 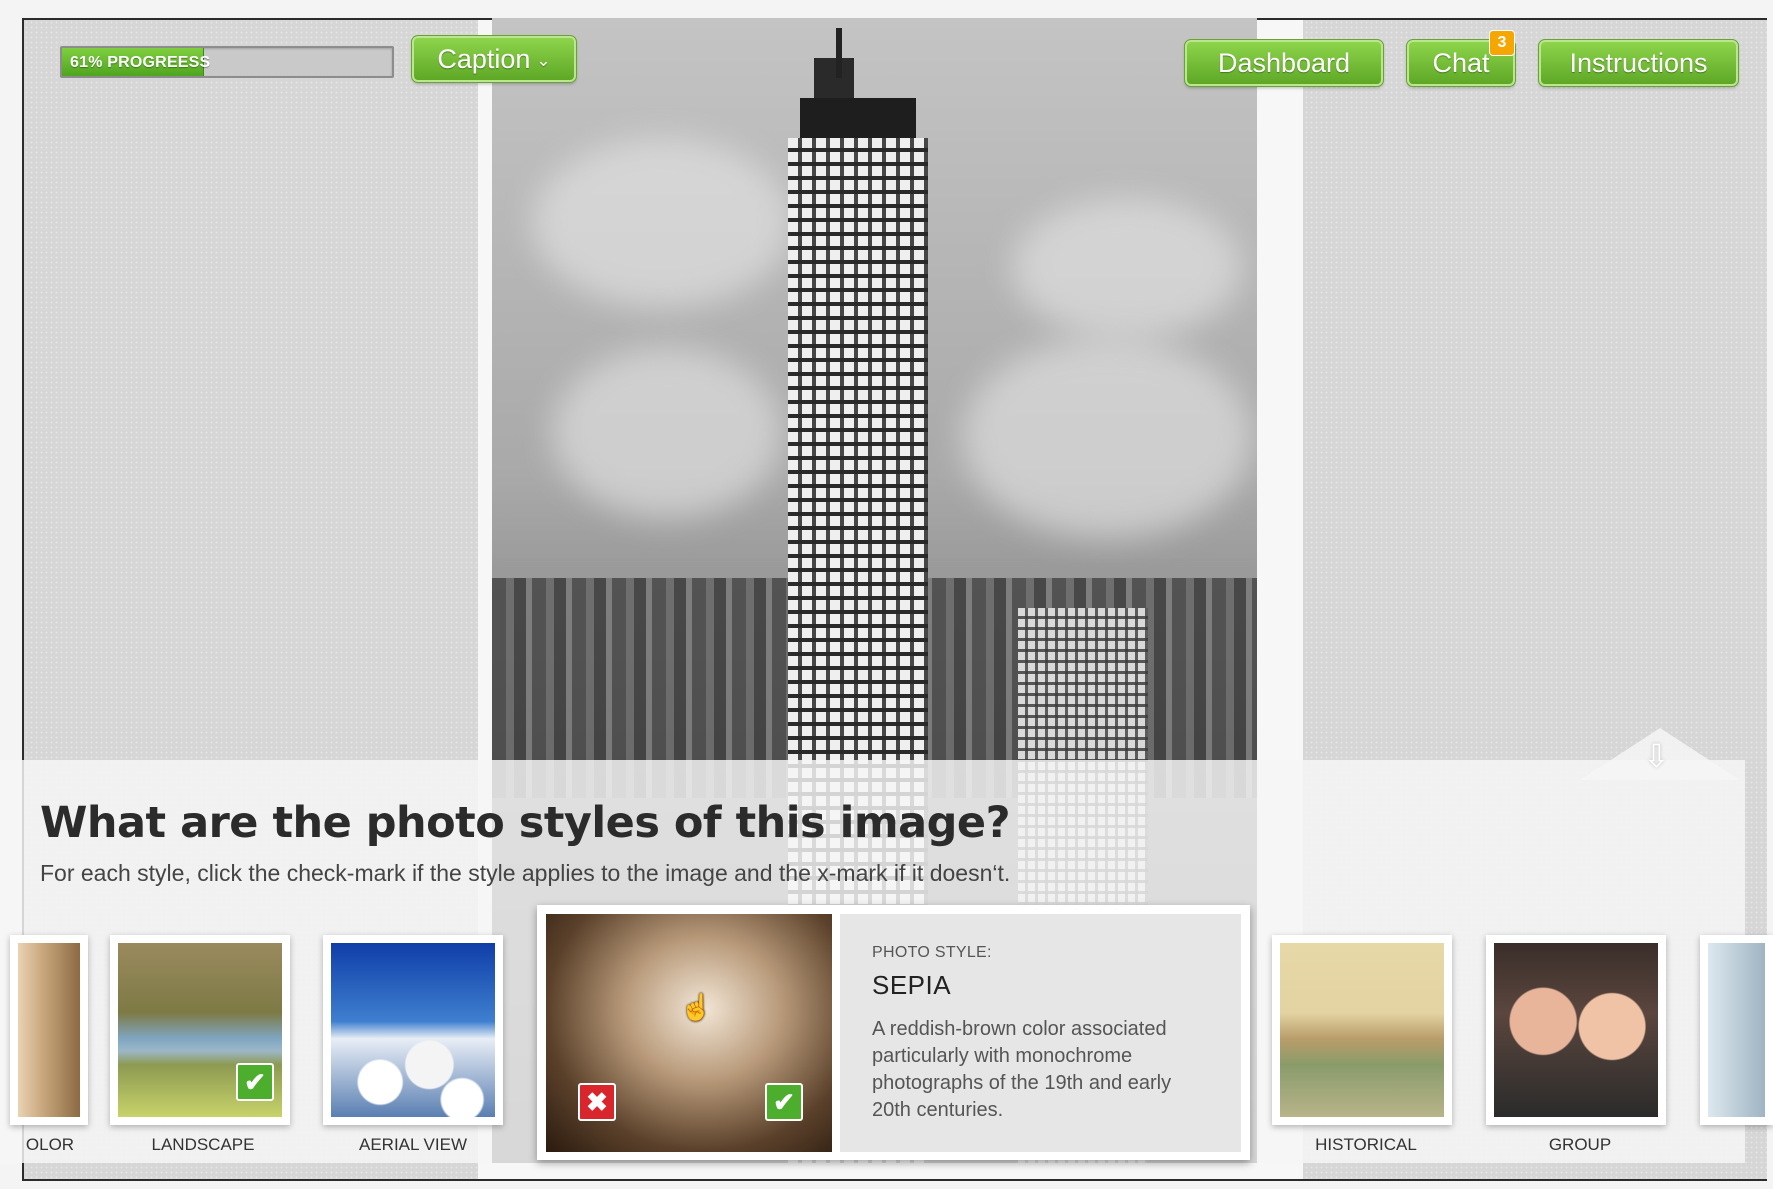 I want to click on style-label-aerial-view: AERIAL VIEW, so click(x=412, y=1144).